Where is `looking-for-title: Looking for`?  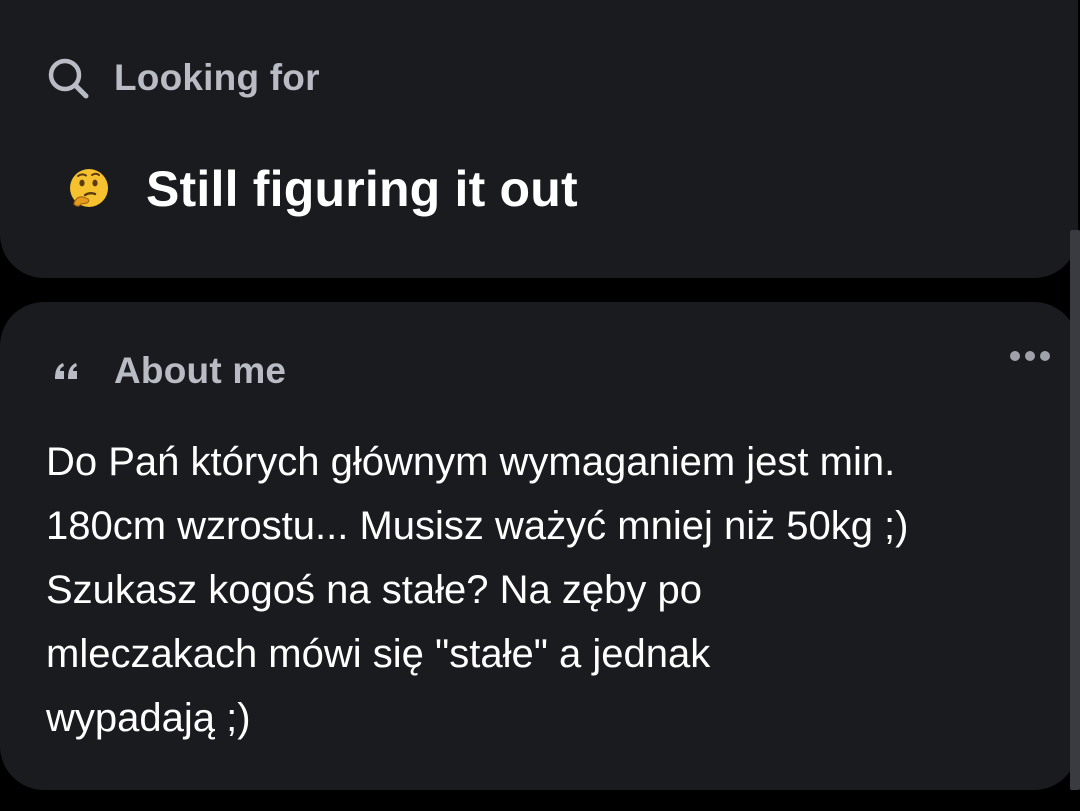
looking-for-title: Looking for is located at coordinates (217, 77).